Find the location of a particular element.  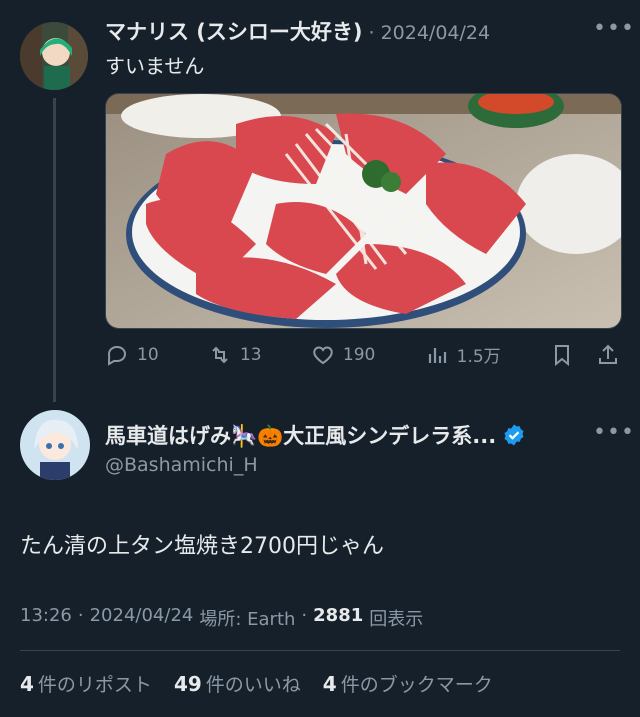

views-button: 1.5万 is located at coordinates (463, 354).